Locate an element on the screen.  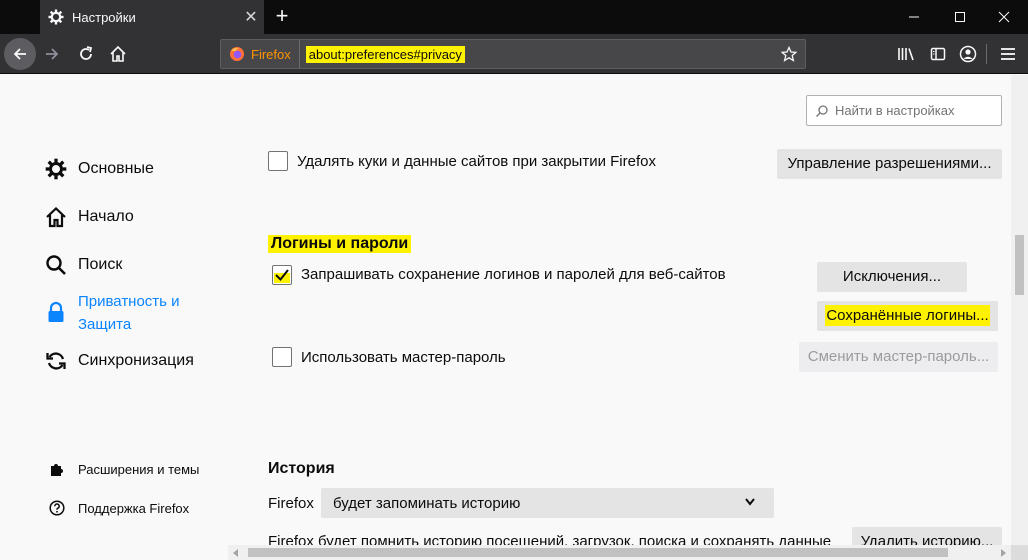
sidebar-item-addons: Расширения и темы is located at coordinates (123, 469).